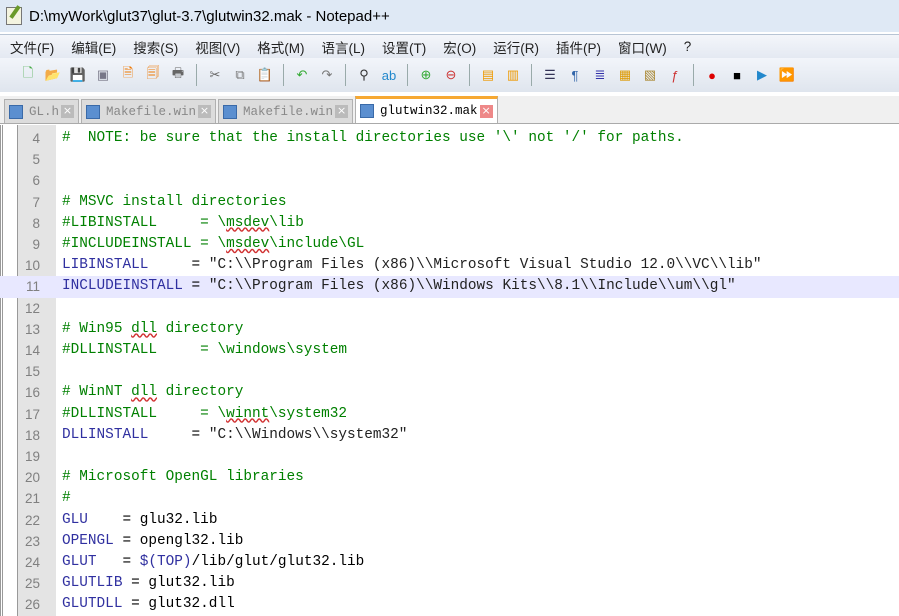  I want to click on file-save-state-icon, so click(93, 111).